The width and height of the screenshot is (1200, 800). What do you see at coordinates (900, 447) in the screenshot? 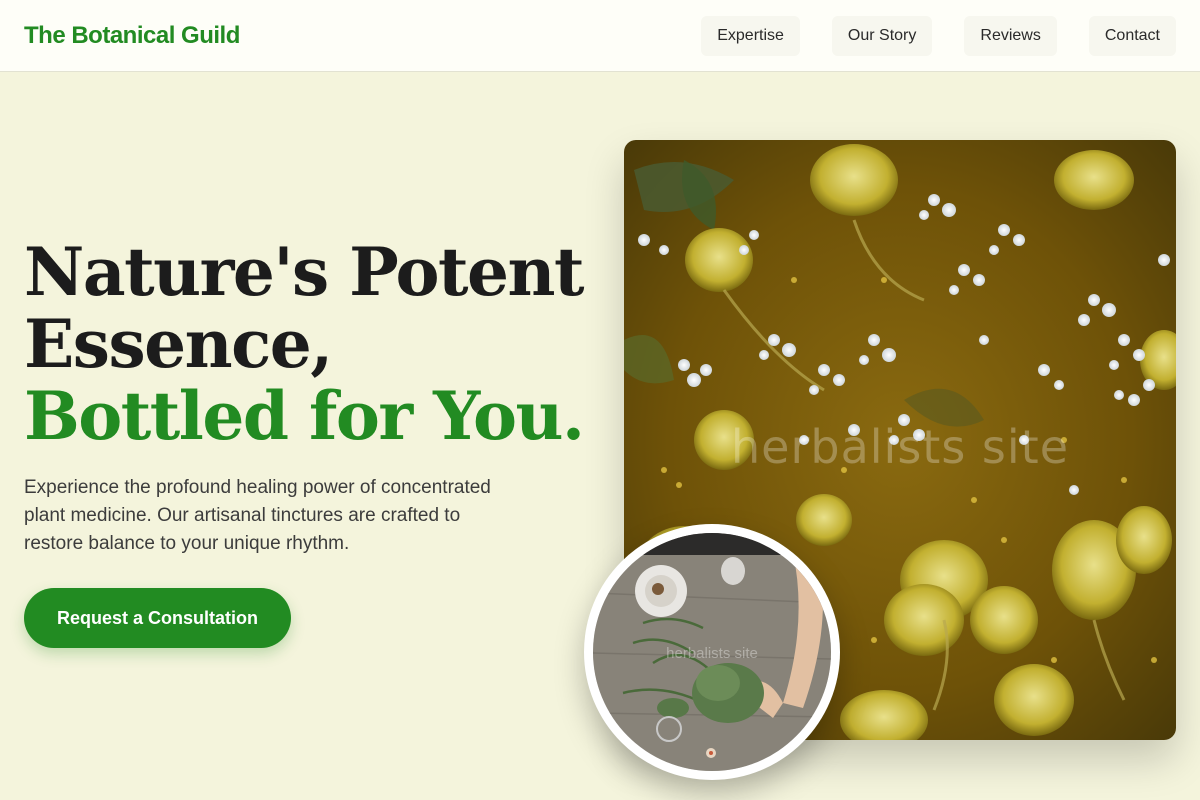
I see `main-photo-watermark: herbalists site` at bounding box center [900, 447].